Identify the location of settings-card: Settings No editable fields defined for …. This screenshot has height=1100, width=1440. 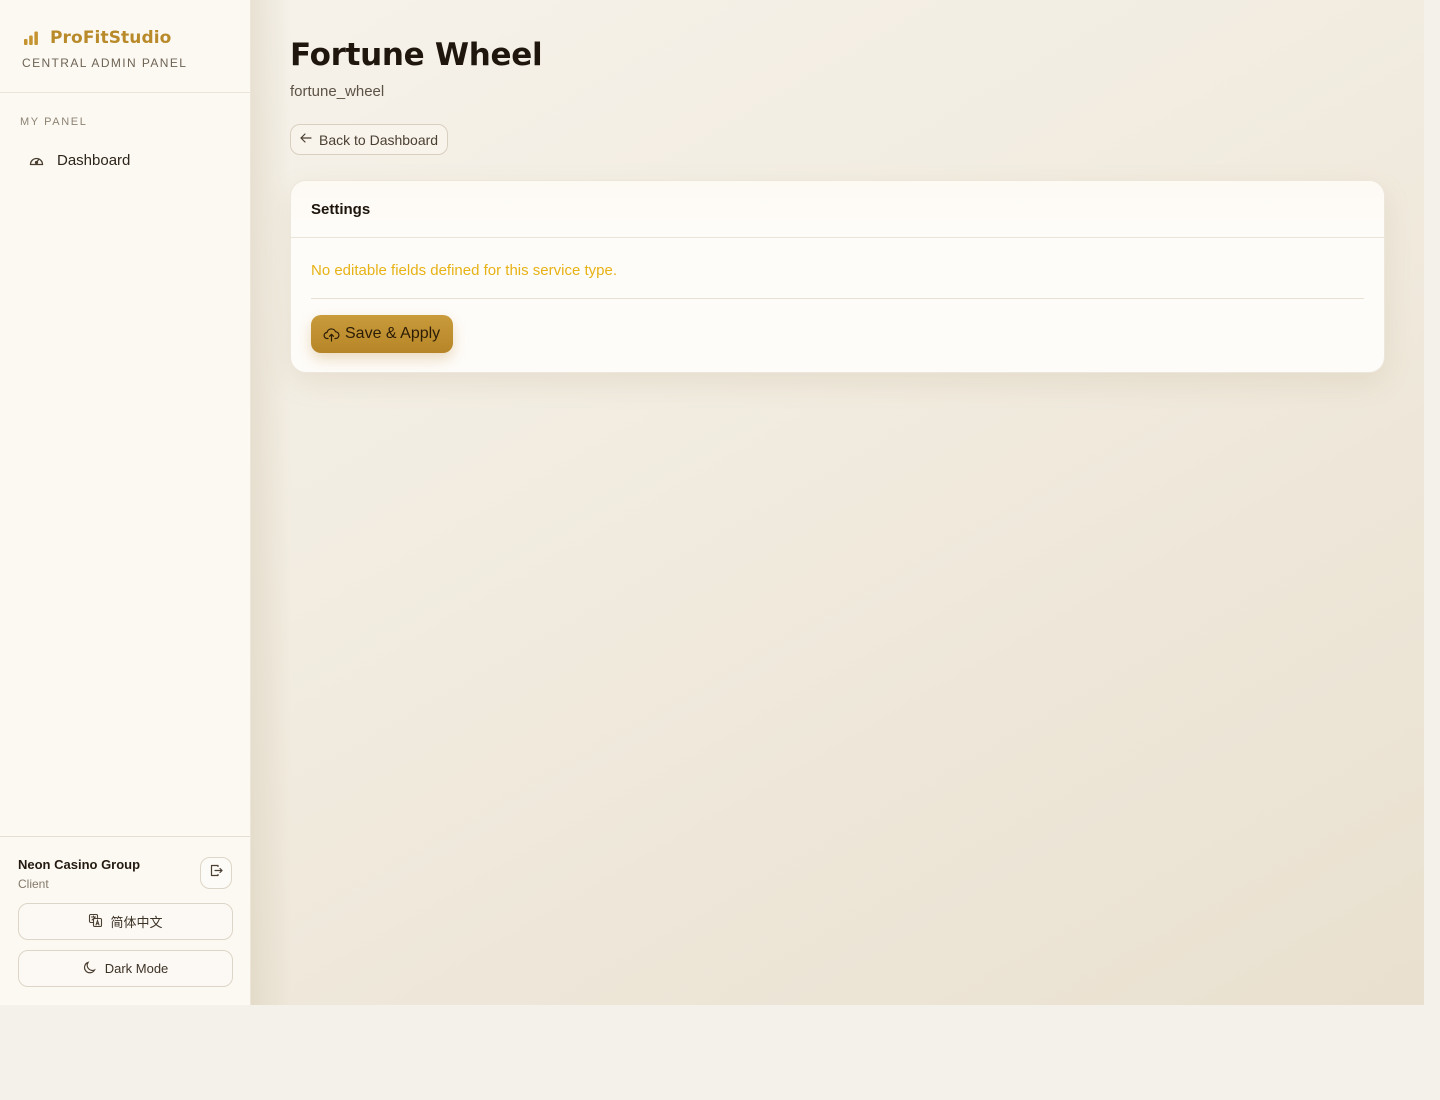
(837, 276).